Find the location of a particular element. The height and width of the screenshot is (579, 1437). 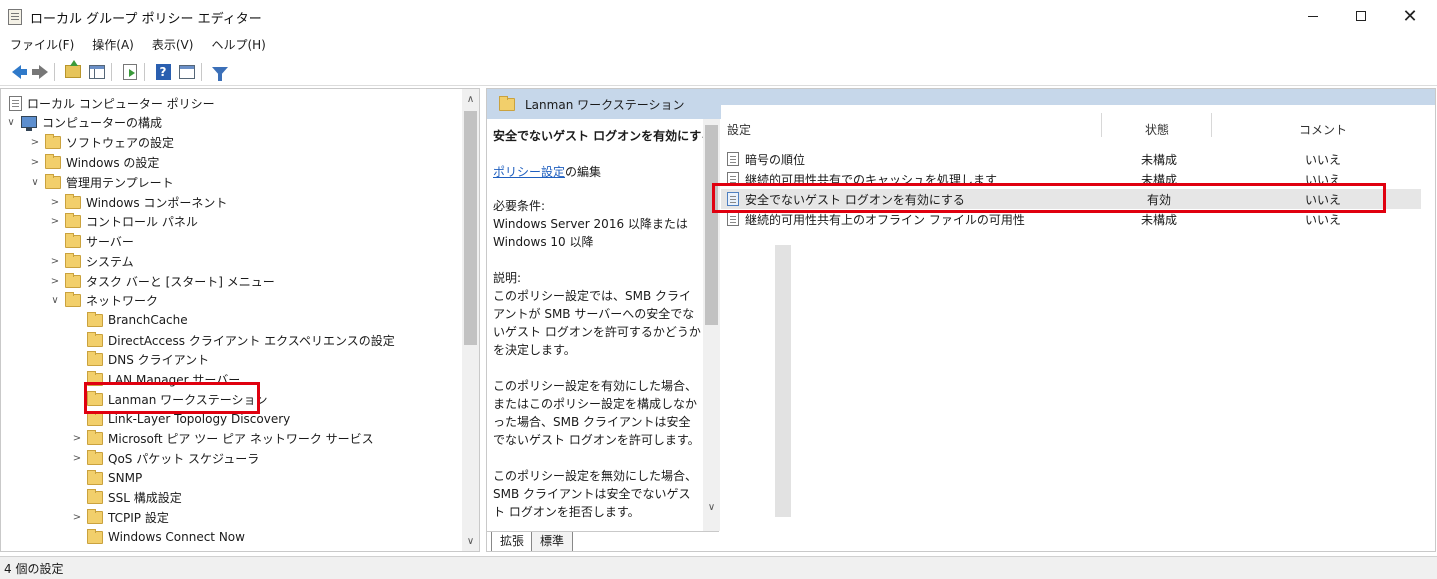

tree-item-qos: > QoS パケット スケジューラ is located at coordinates (165, 458).